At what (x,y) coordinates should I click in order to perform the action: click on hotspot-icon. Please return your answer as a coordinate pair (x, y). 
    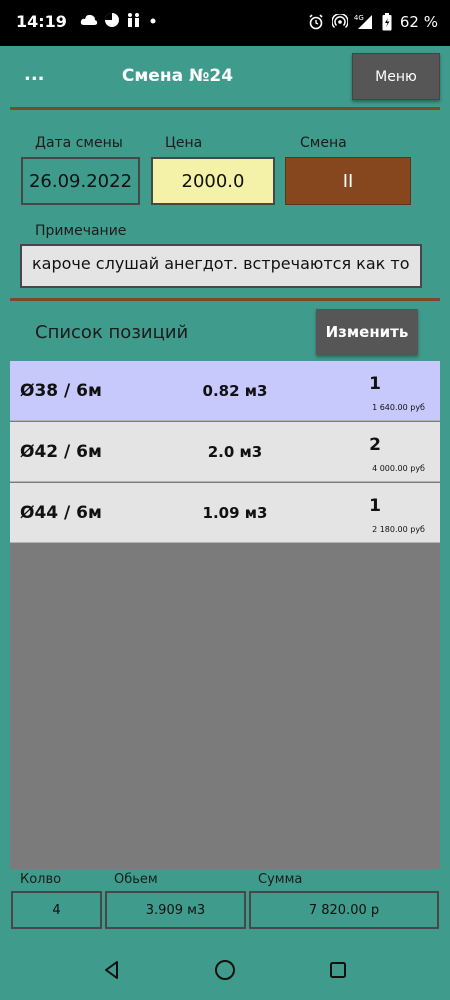
    Looking at the image, I should click on (339, 21).